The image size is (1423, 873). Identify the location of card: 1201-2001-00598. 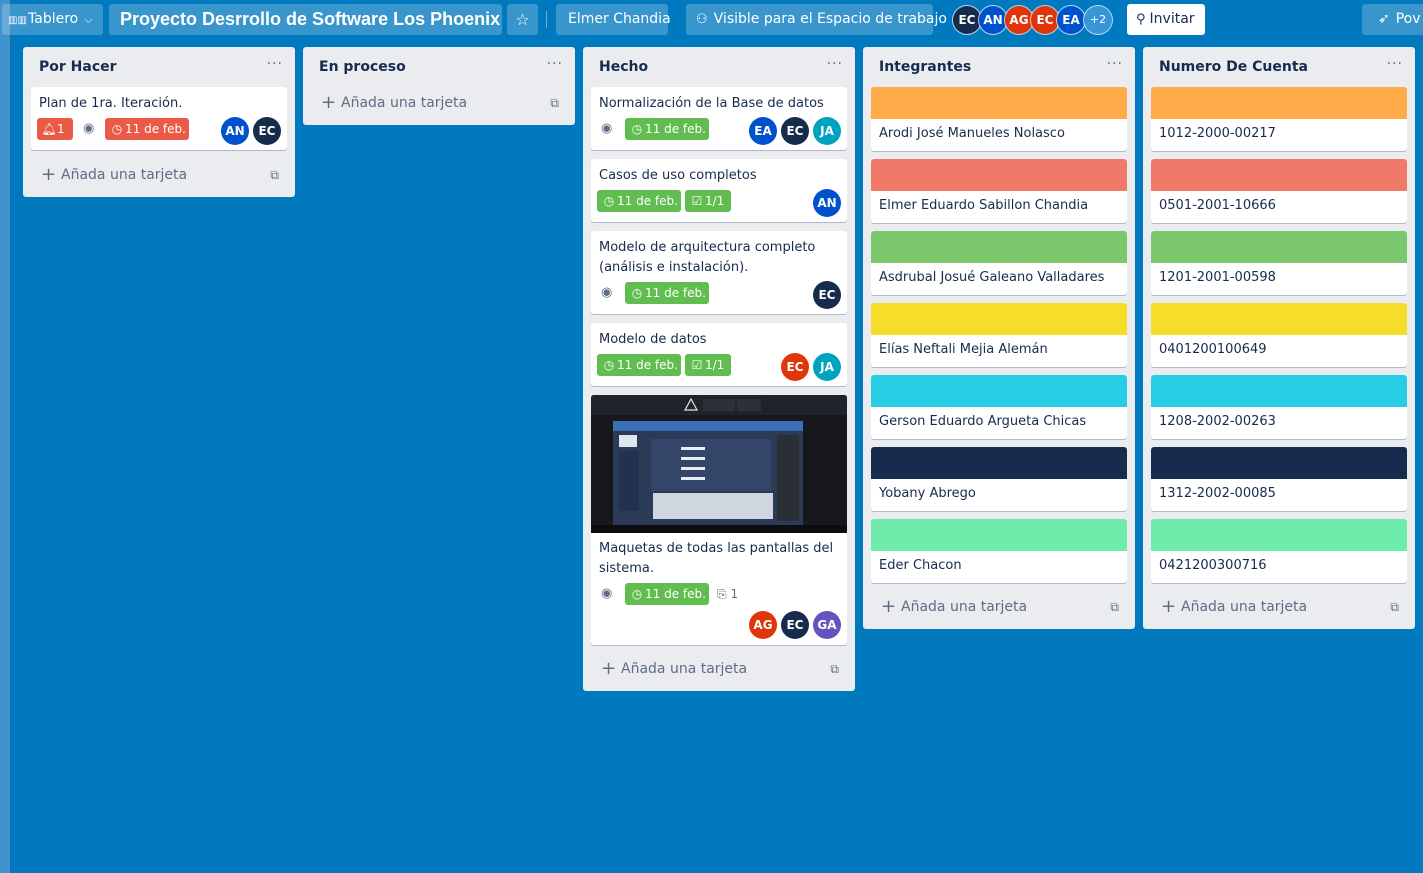
(1279, 263).